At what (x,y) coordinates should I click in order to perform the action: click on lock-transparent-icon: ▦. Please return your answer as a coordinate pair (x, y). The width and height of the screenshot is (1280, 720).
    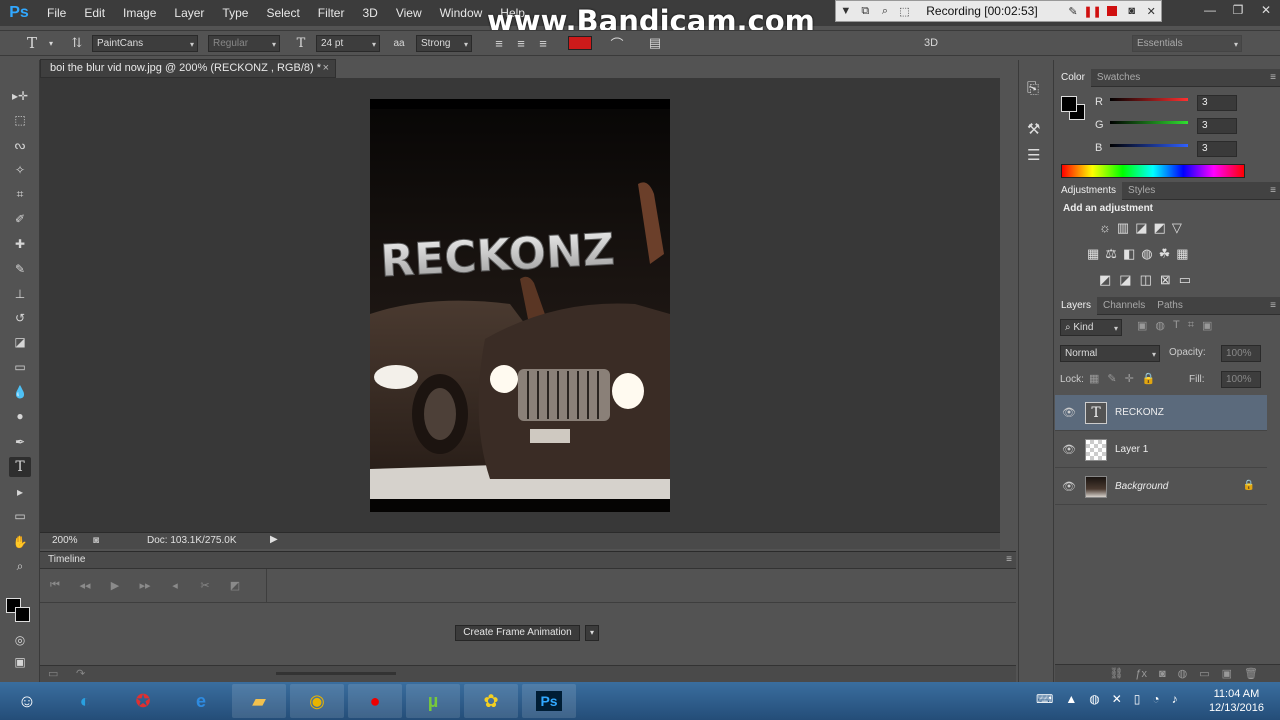
    Looking at the image, I should click on (1094, 378).